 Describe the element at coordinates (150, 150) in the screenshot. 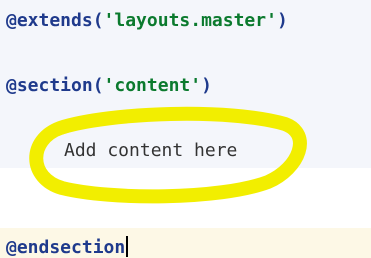

I see `content-placeholder: Add content here` at that location.